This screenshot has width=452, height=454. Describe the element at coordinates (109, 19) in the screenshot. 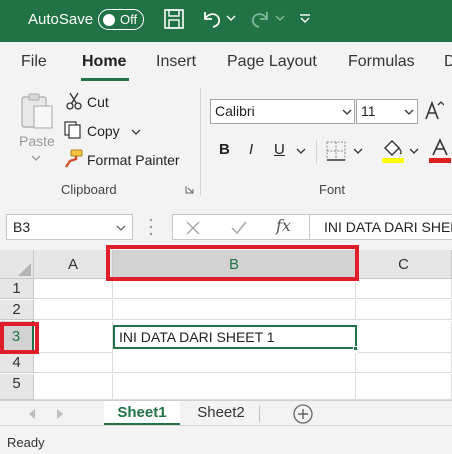

I see `toggle-knob` at that location.